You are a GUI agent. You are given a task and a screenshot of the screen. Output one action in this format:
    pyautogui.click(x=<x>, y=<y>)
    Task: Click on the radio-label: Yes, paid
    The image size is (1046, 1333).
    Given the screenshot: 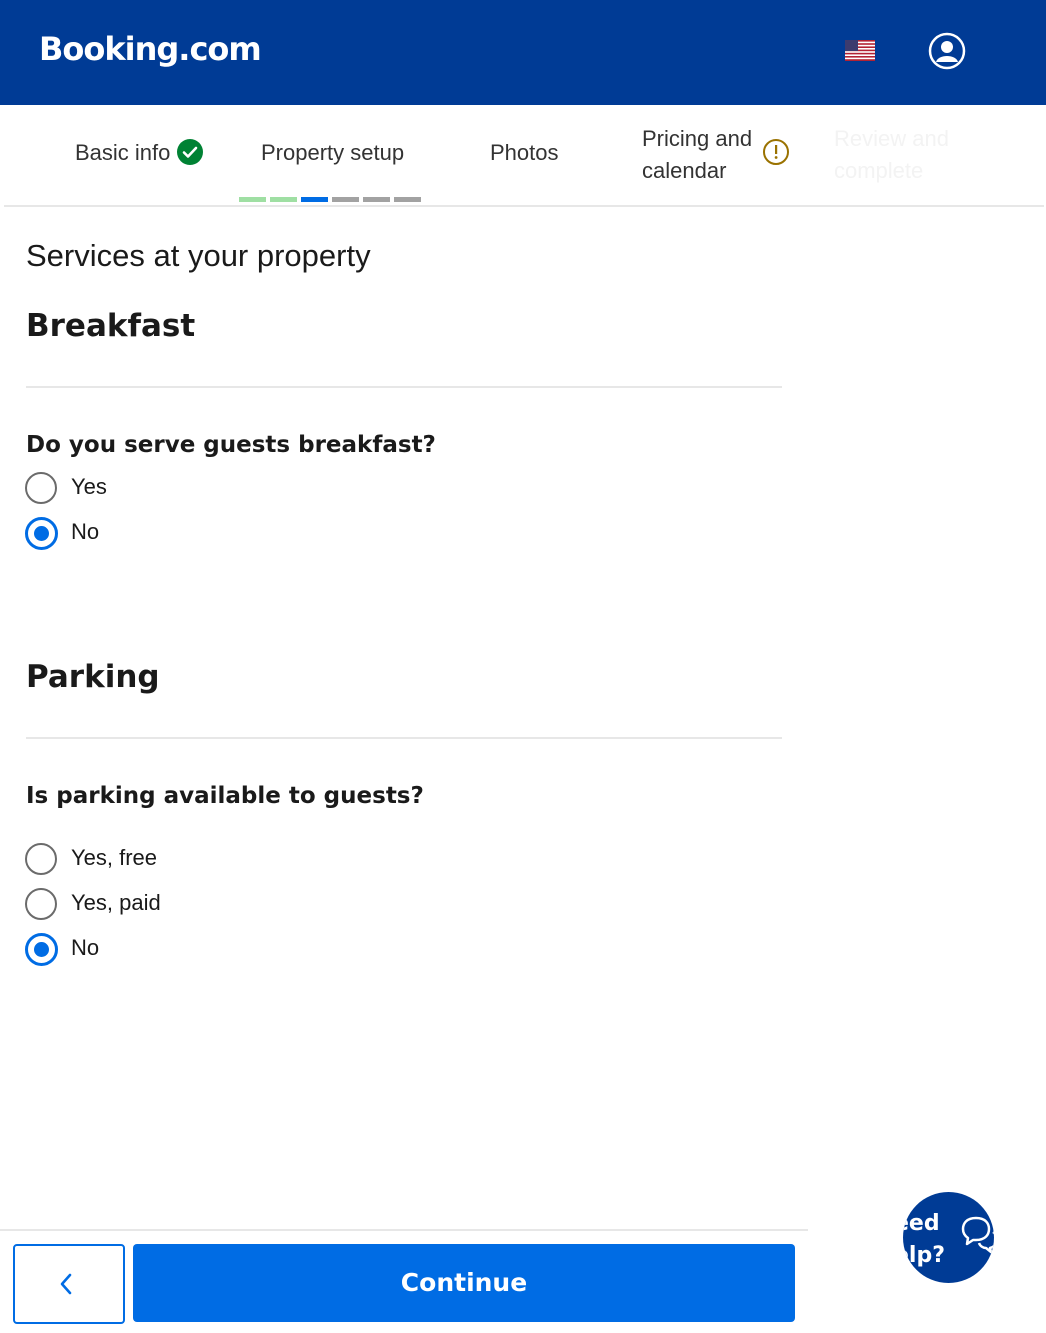 What is the action you would take?
    pyautogui.click(x=116, y=902)
    